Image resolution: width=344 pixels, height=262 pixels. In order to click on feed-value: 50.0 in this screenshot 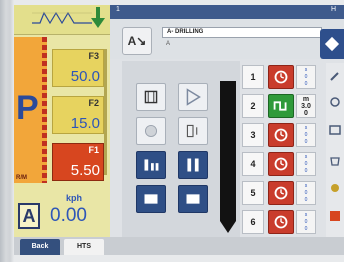, I will do `click(85, 76)`.